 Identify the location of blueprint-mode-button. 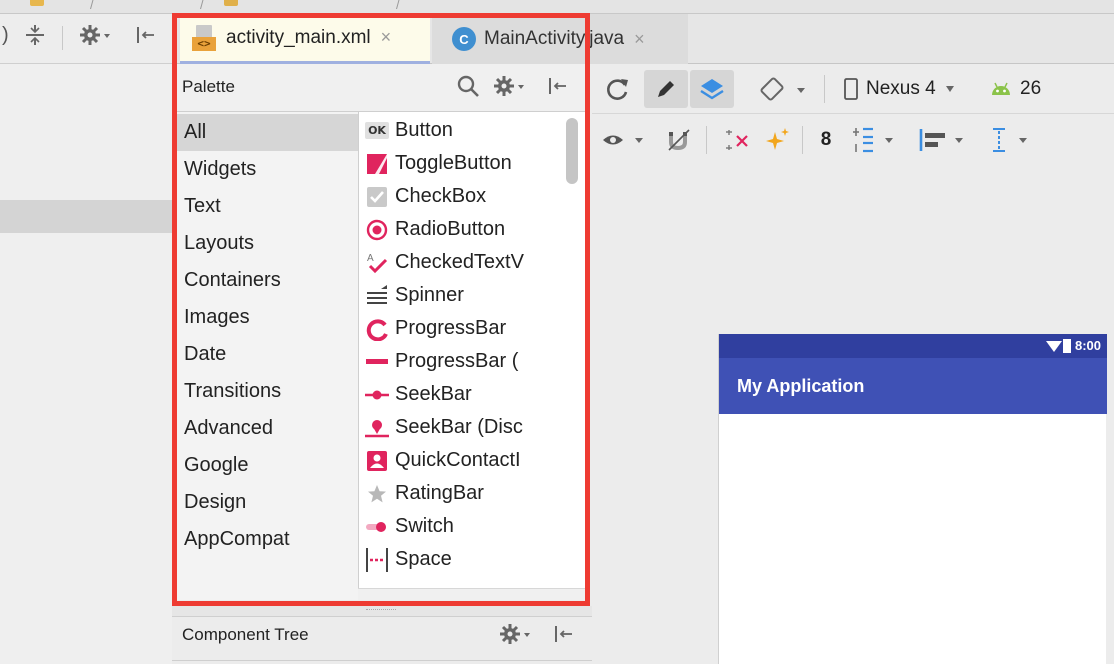
(712, 89).